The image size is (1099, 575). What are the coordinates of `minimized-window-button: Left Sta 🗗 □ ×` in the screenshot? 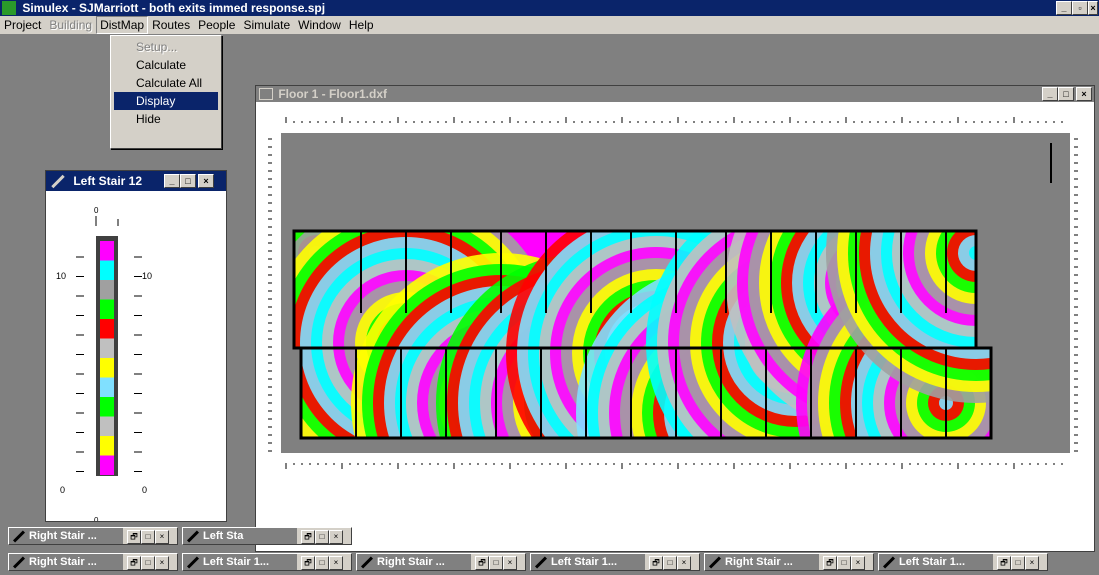 It's located at (267, 536).